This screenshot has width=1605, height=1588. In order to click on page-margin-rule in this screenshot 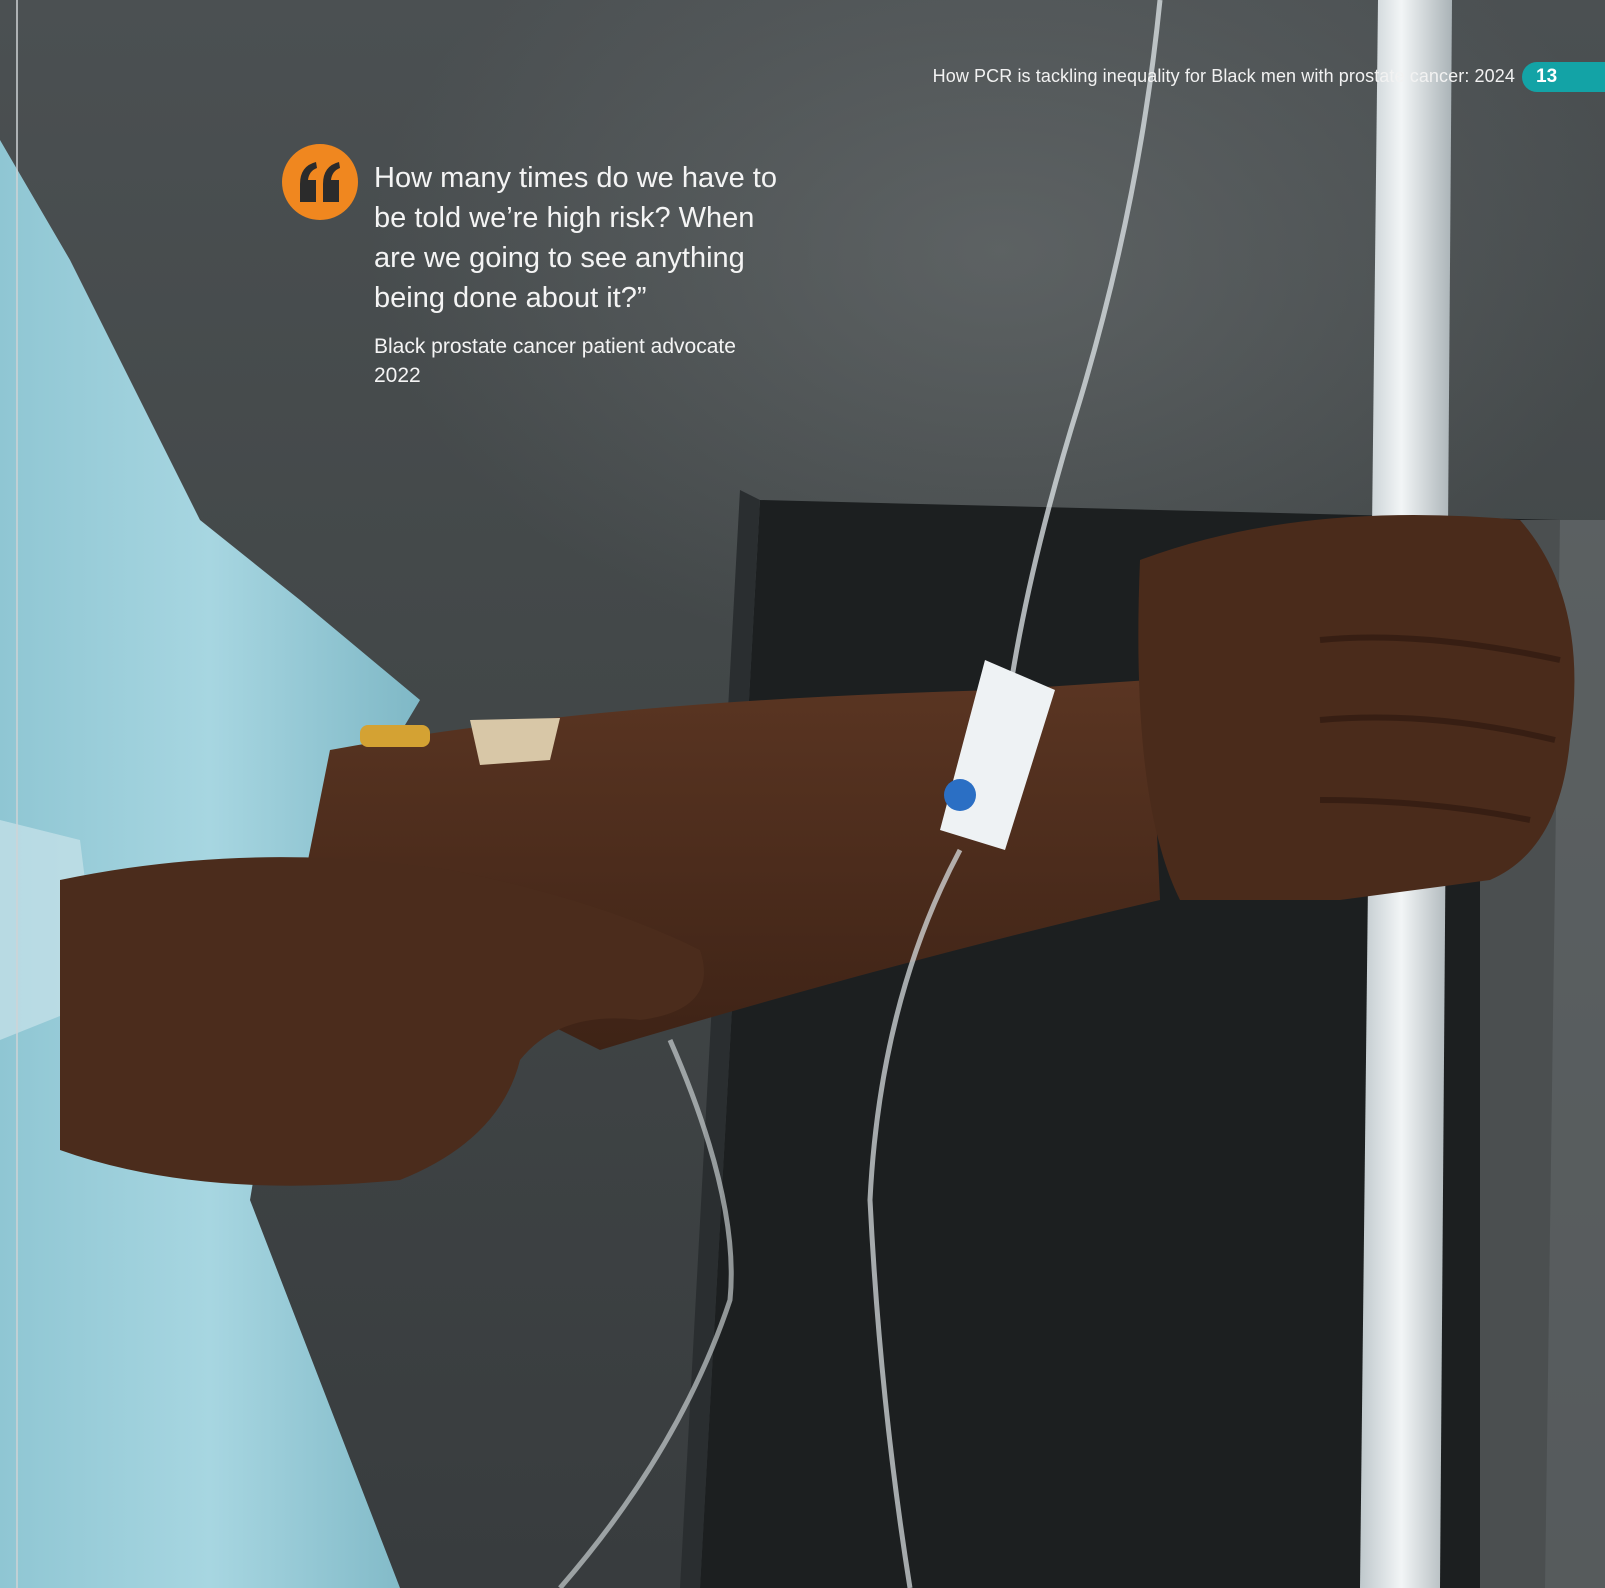, I will do `click(17, 794)`.